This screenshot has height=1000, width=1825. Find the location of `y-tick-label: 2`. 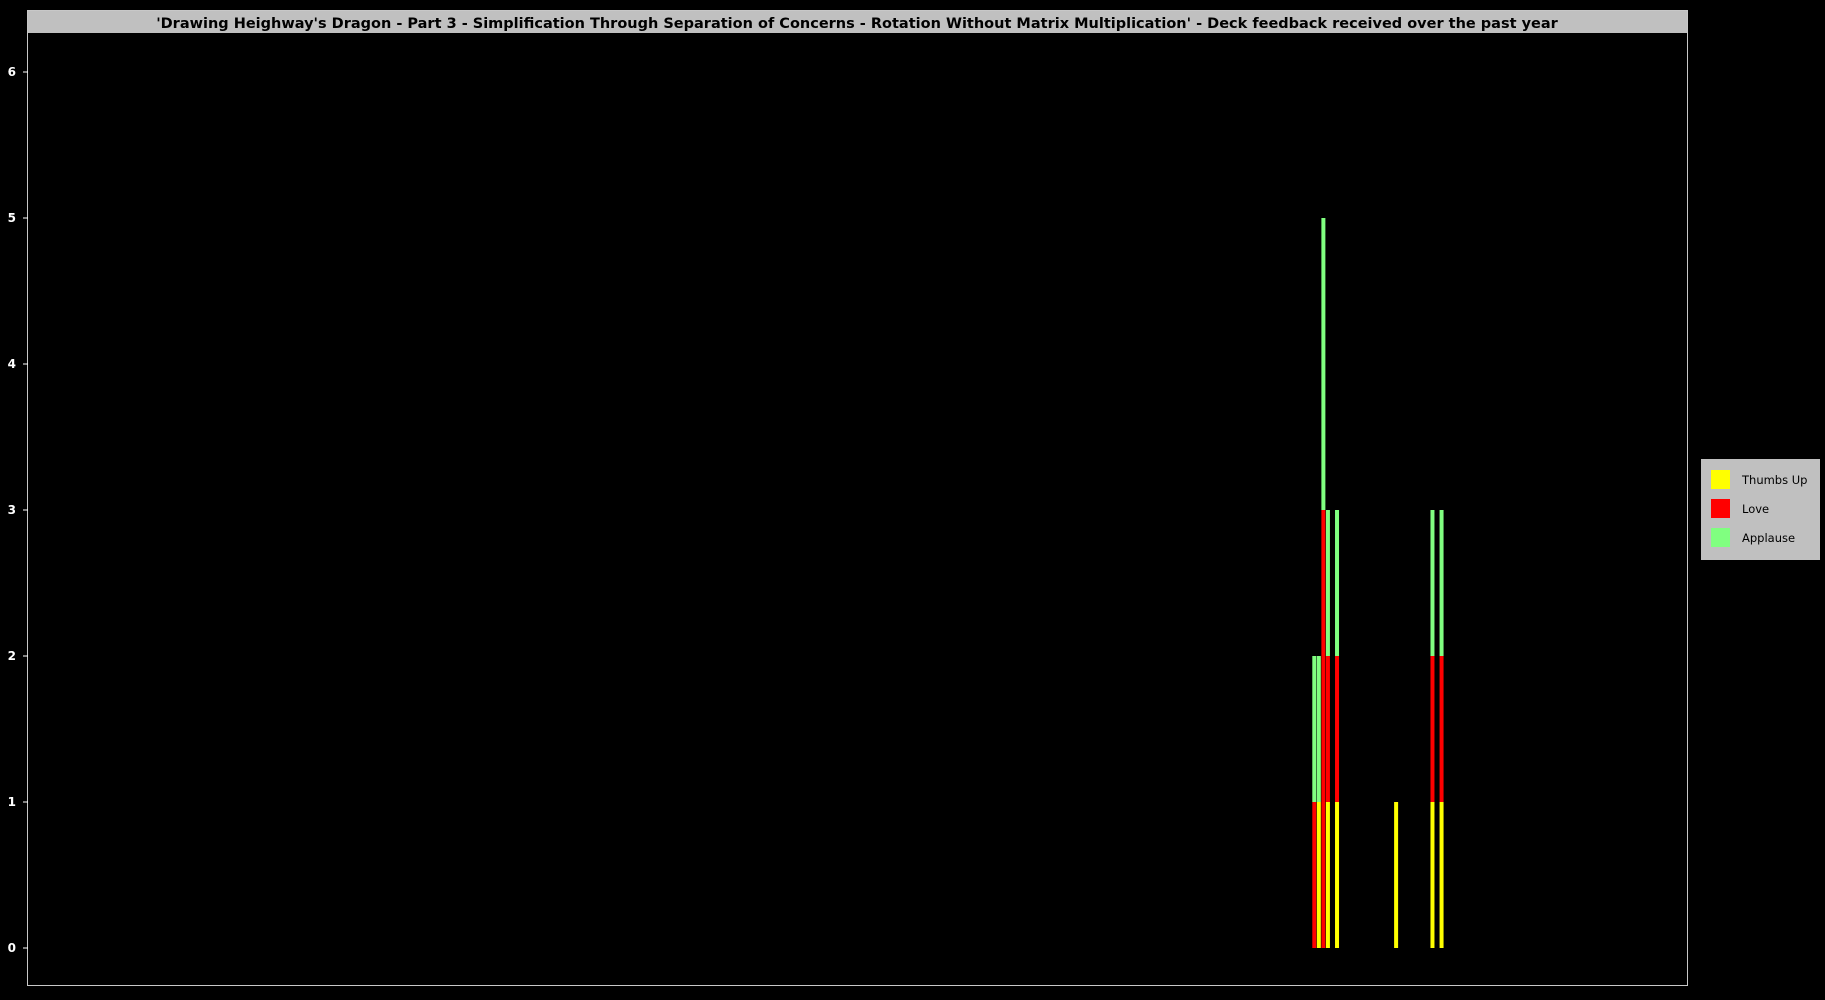

y-tick-label: 2 is located at coordinates (12, 656).